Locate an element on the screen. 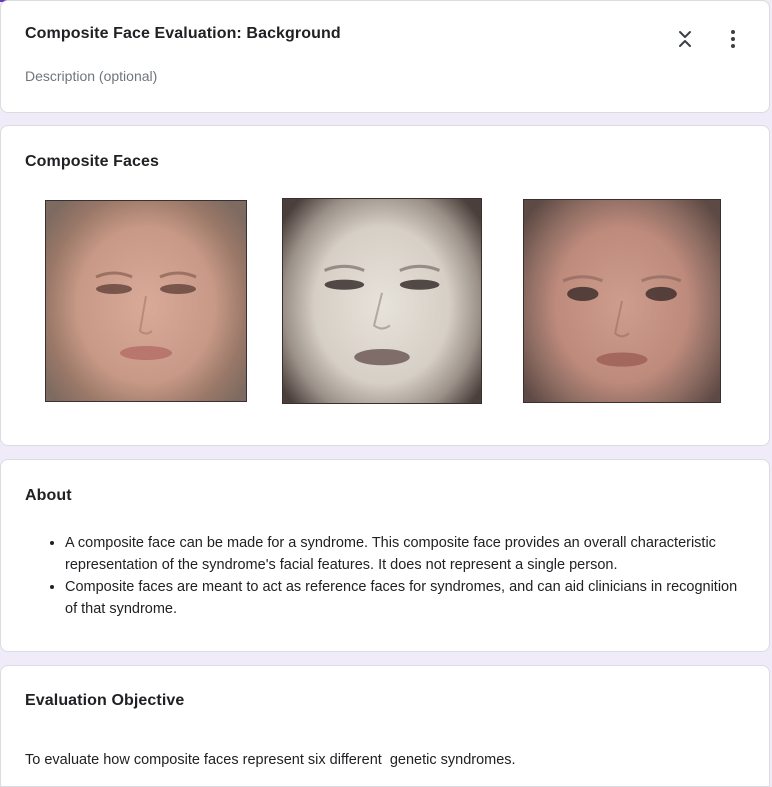 The width and height of the screenshot is (772, 787). more-vert-icon is located at coordinates (733, 39).